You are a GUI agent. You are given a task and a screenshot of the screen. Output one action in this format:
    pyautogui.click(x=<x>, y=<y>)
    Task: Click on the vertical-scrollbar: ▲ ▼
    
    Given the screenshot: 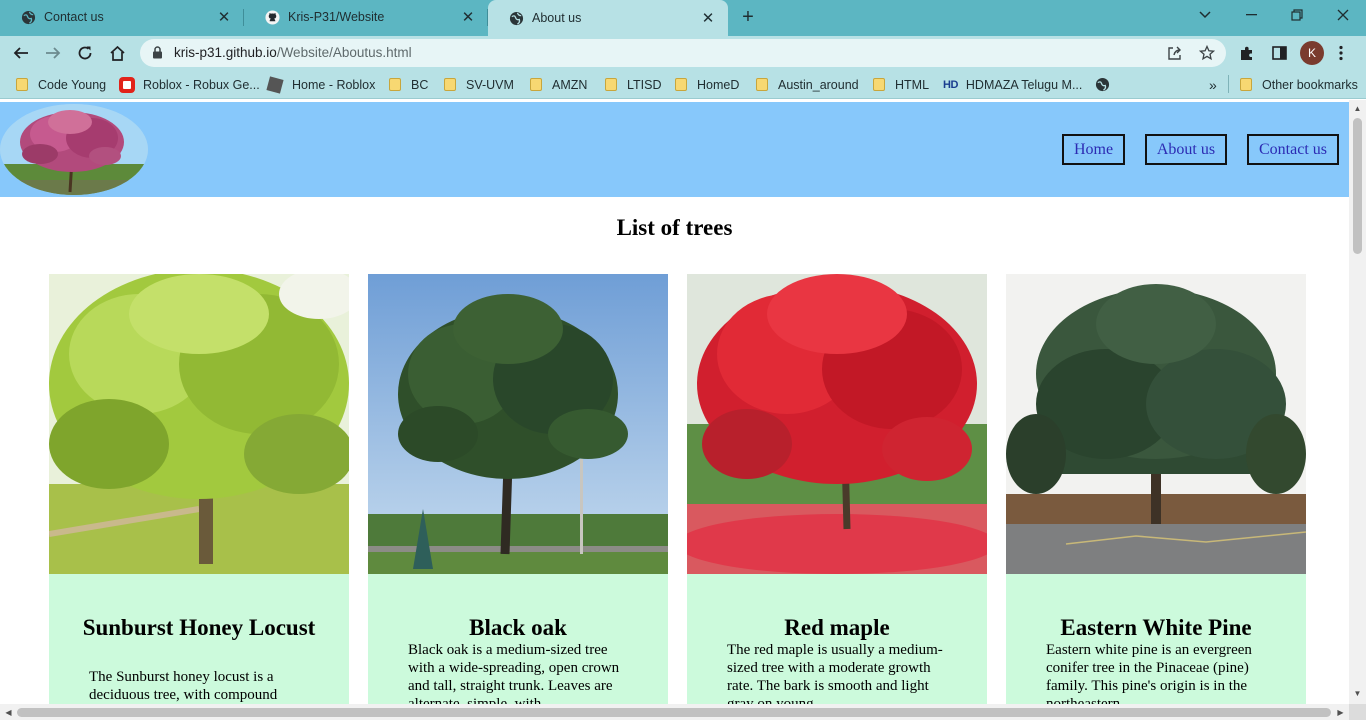 What is the action you would take?
    pyautogui.click(x=1357, y=402)
    